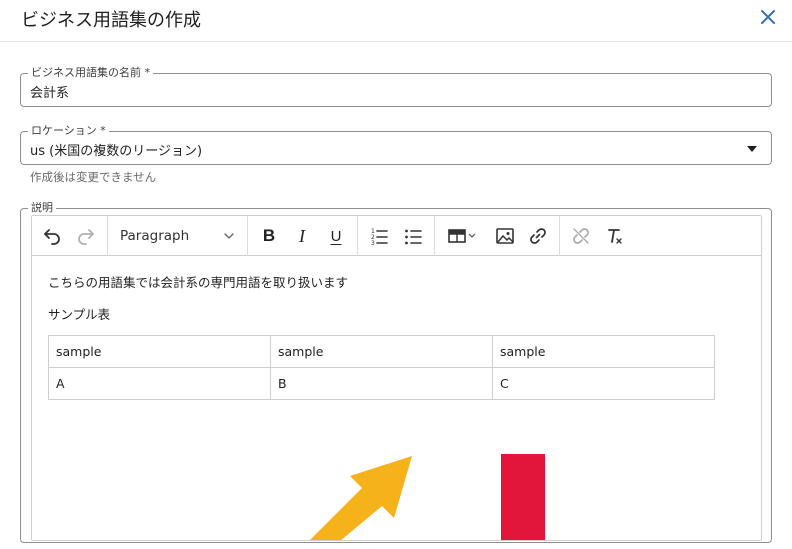 The height and width of the screenshot is (549, 792). I want to click on link-icon, so click(538, 236).